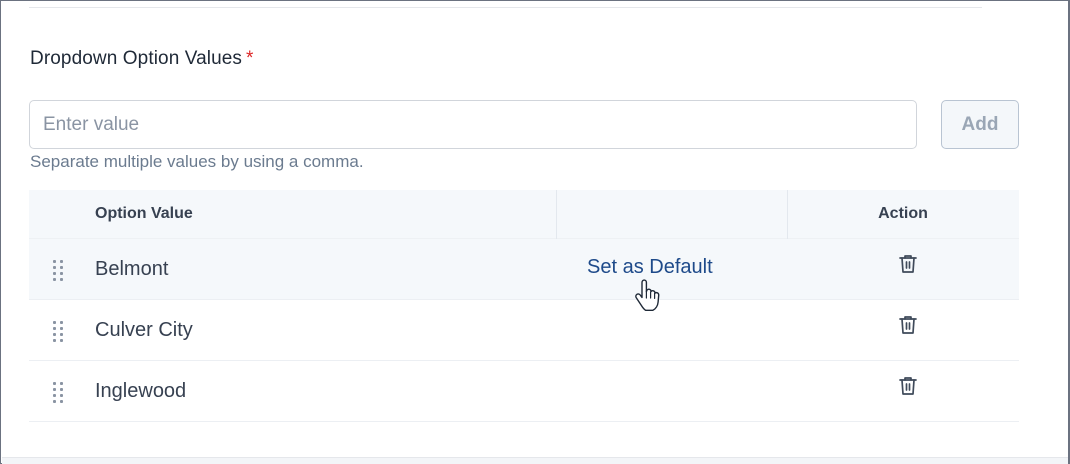 The height and width of the screenshot is (464, 1070). I want to click on option-value-label: Inglewood, so click(141, 391).